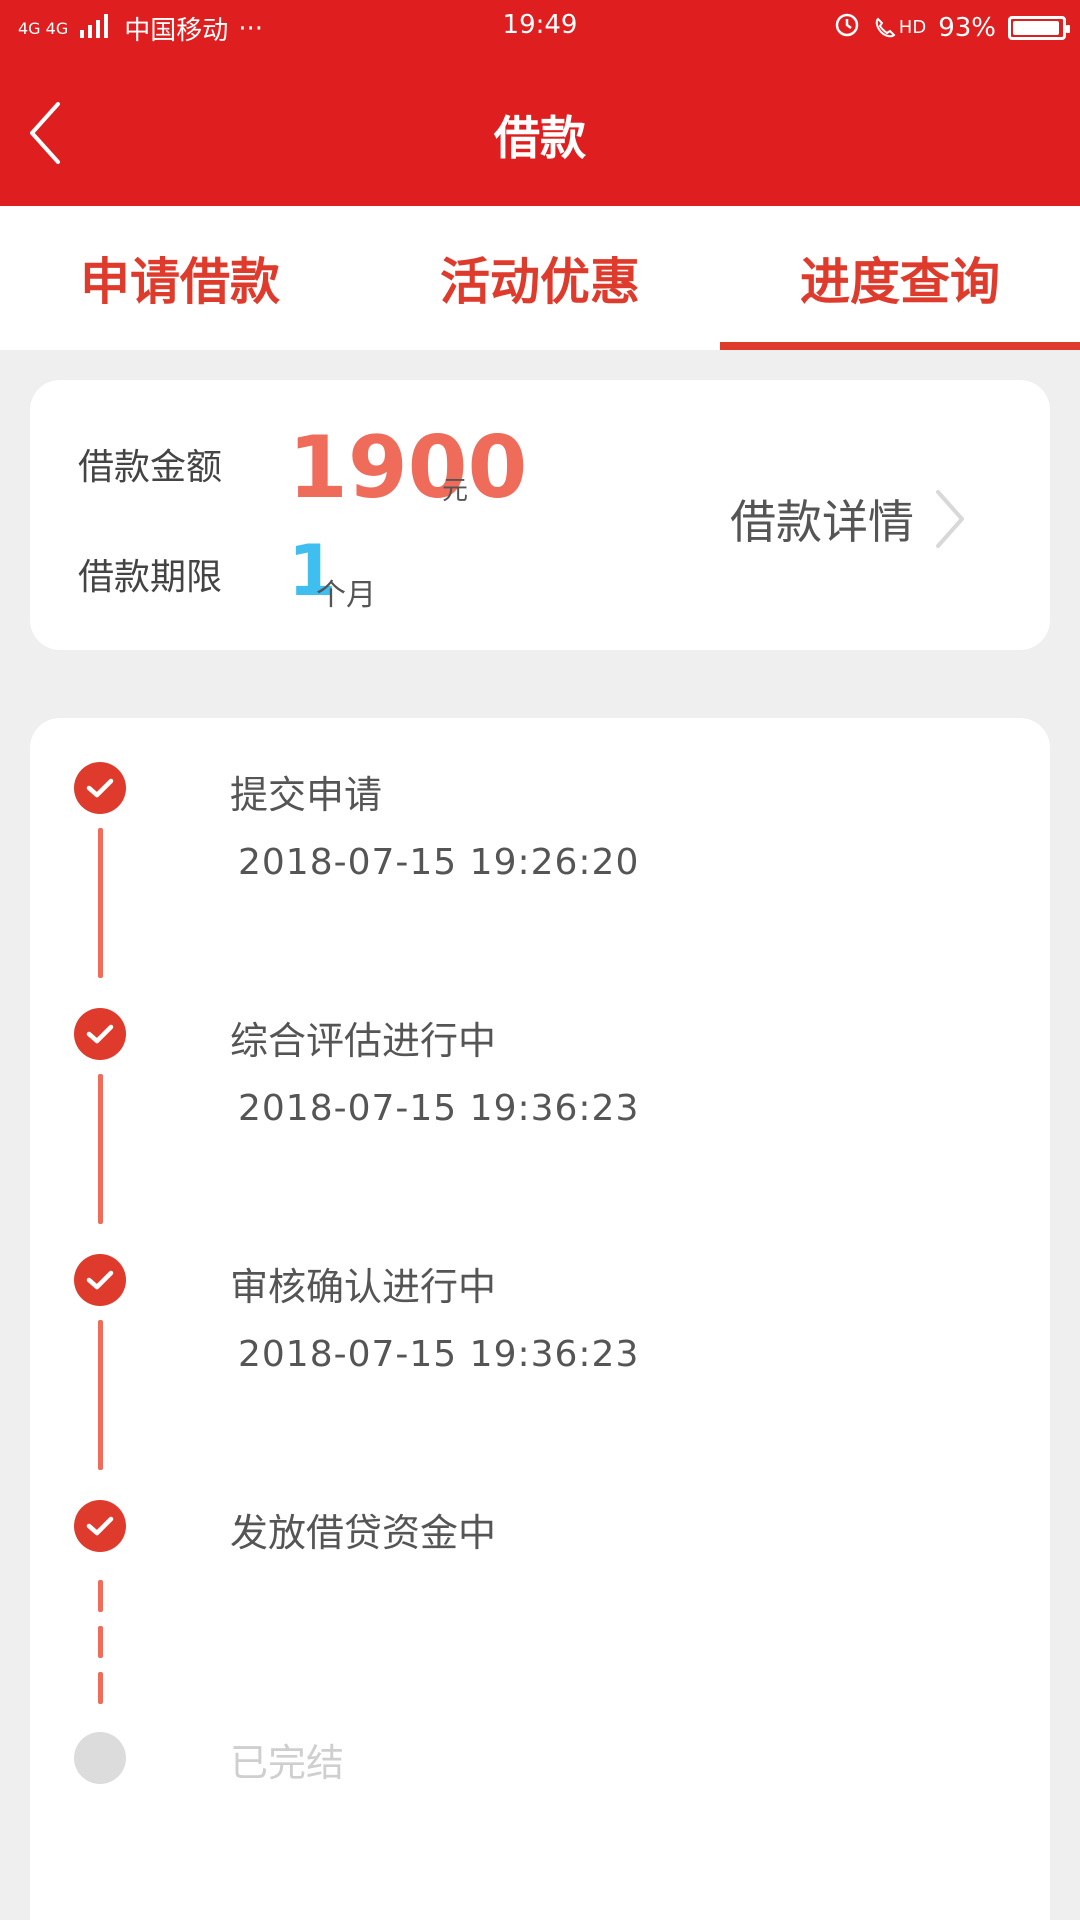 The width and height of the screenshot is (1080, 1920). I want to click on step-title: 提交申请, so click(306, 795).